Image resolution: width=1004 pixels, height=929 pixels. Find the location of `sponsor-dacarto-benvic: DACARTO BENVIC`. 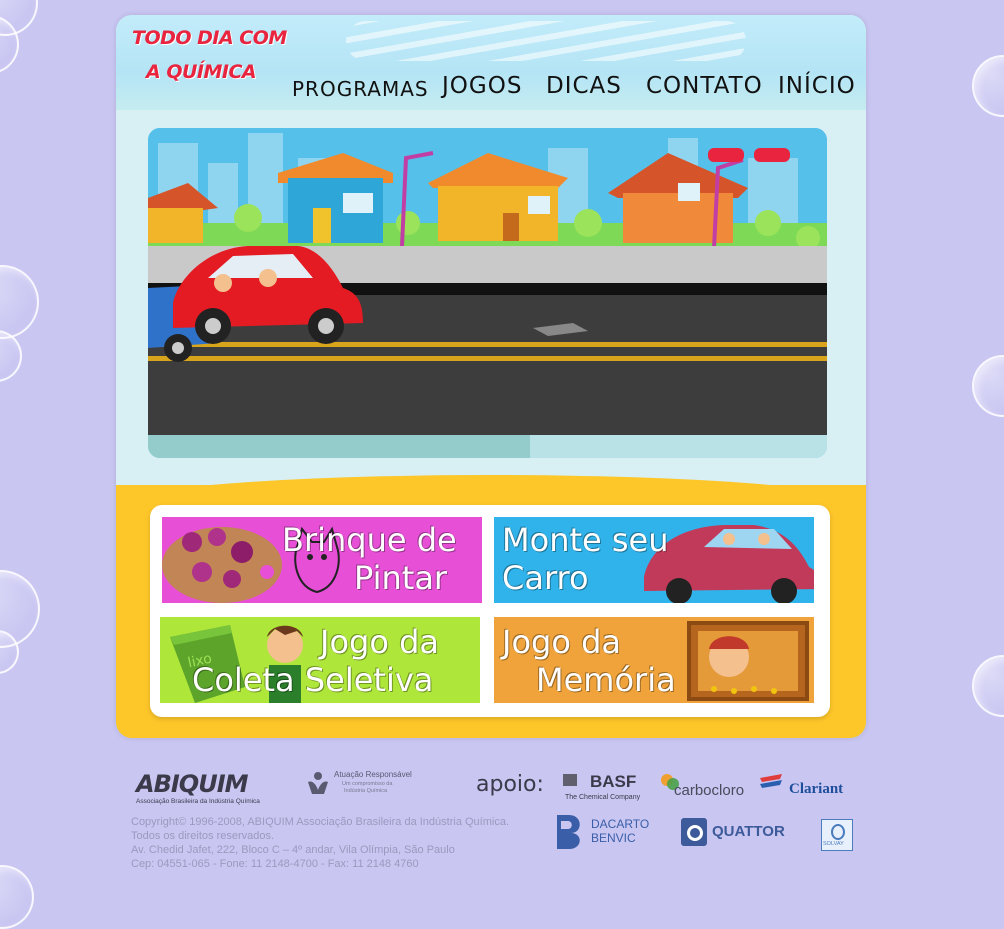

sponsor-dacarto-benvic: DACARTO BENVIC is located at coordinates (605, 833).